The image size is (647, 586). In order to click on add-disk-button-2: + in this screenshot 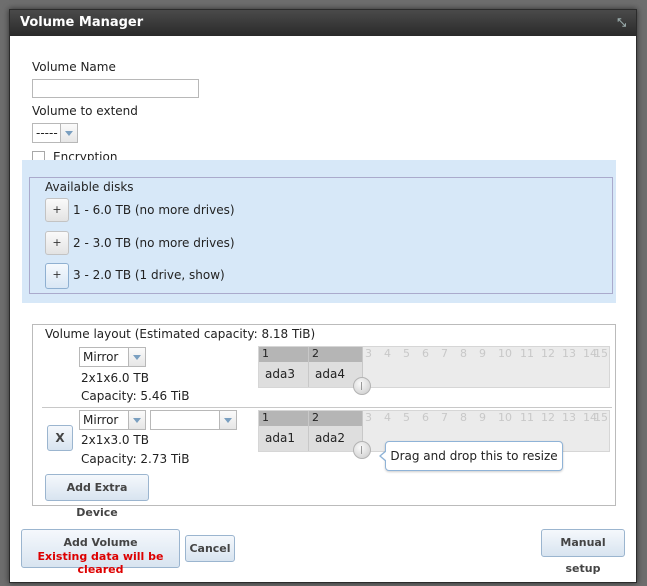, I will do `click(57, 243)`.